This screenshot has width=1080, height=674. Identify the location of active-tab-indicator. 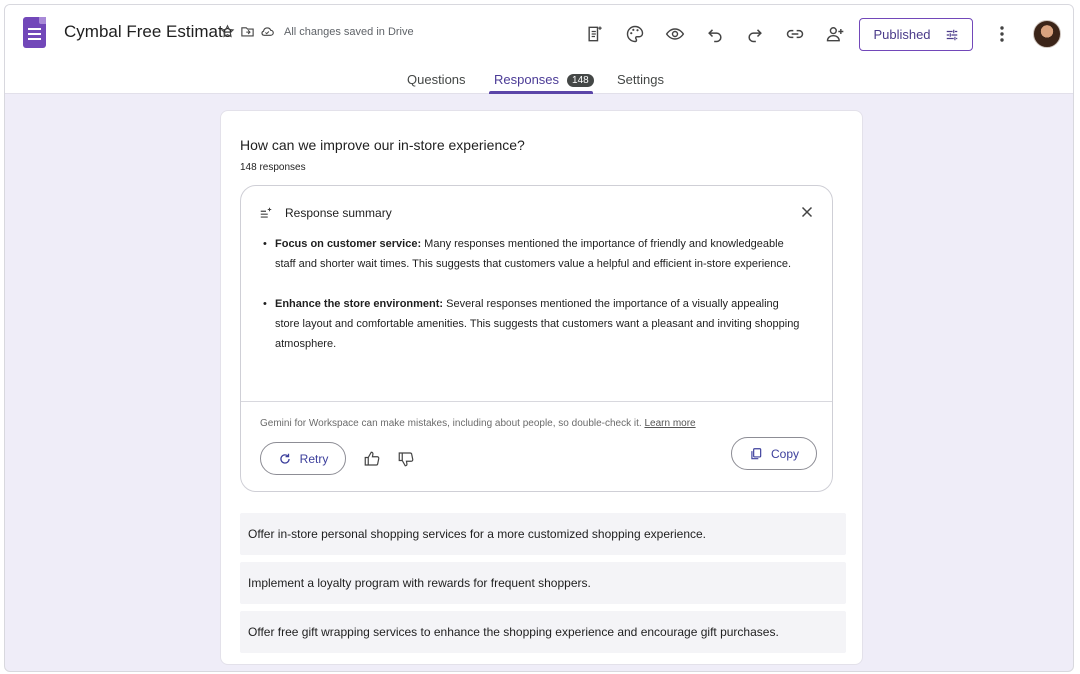
(541, 92).